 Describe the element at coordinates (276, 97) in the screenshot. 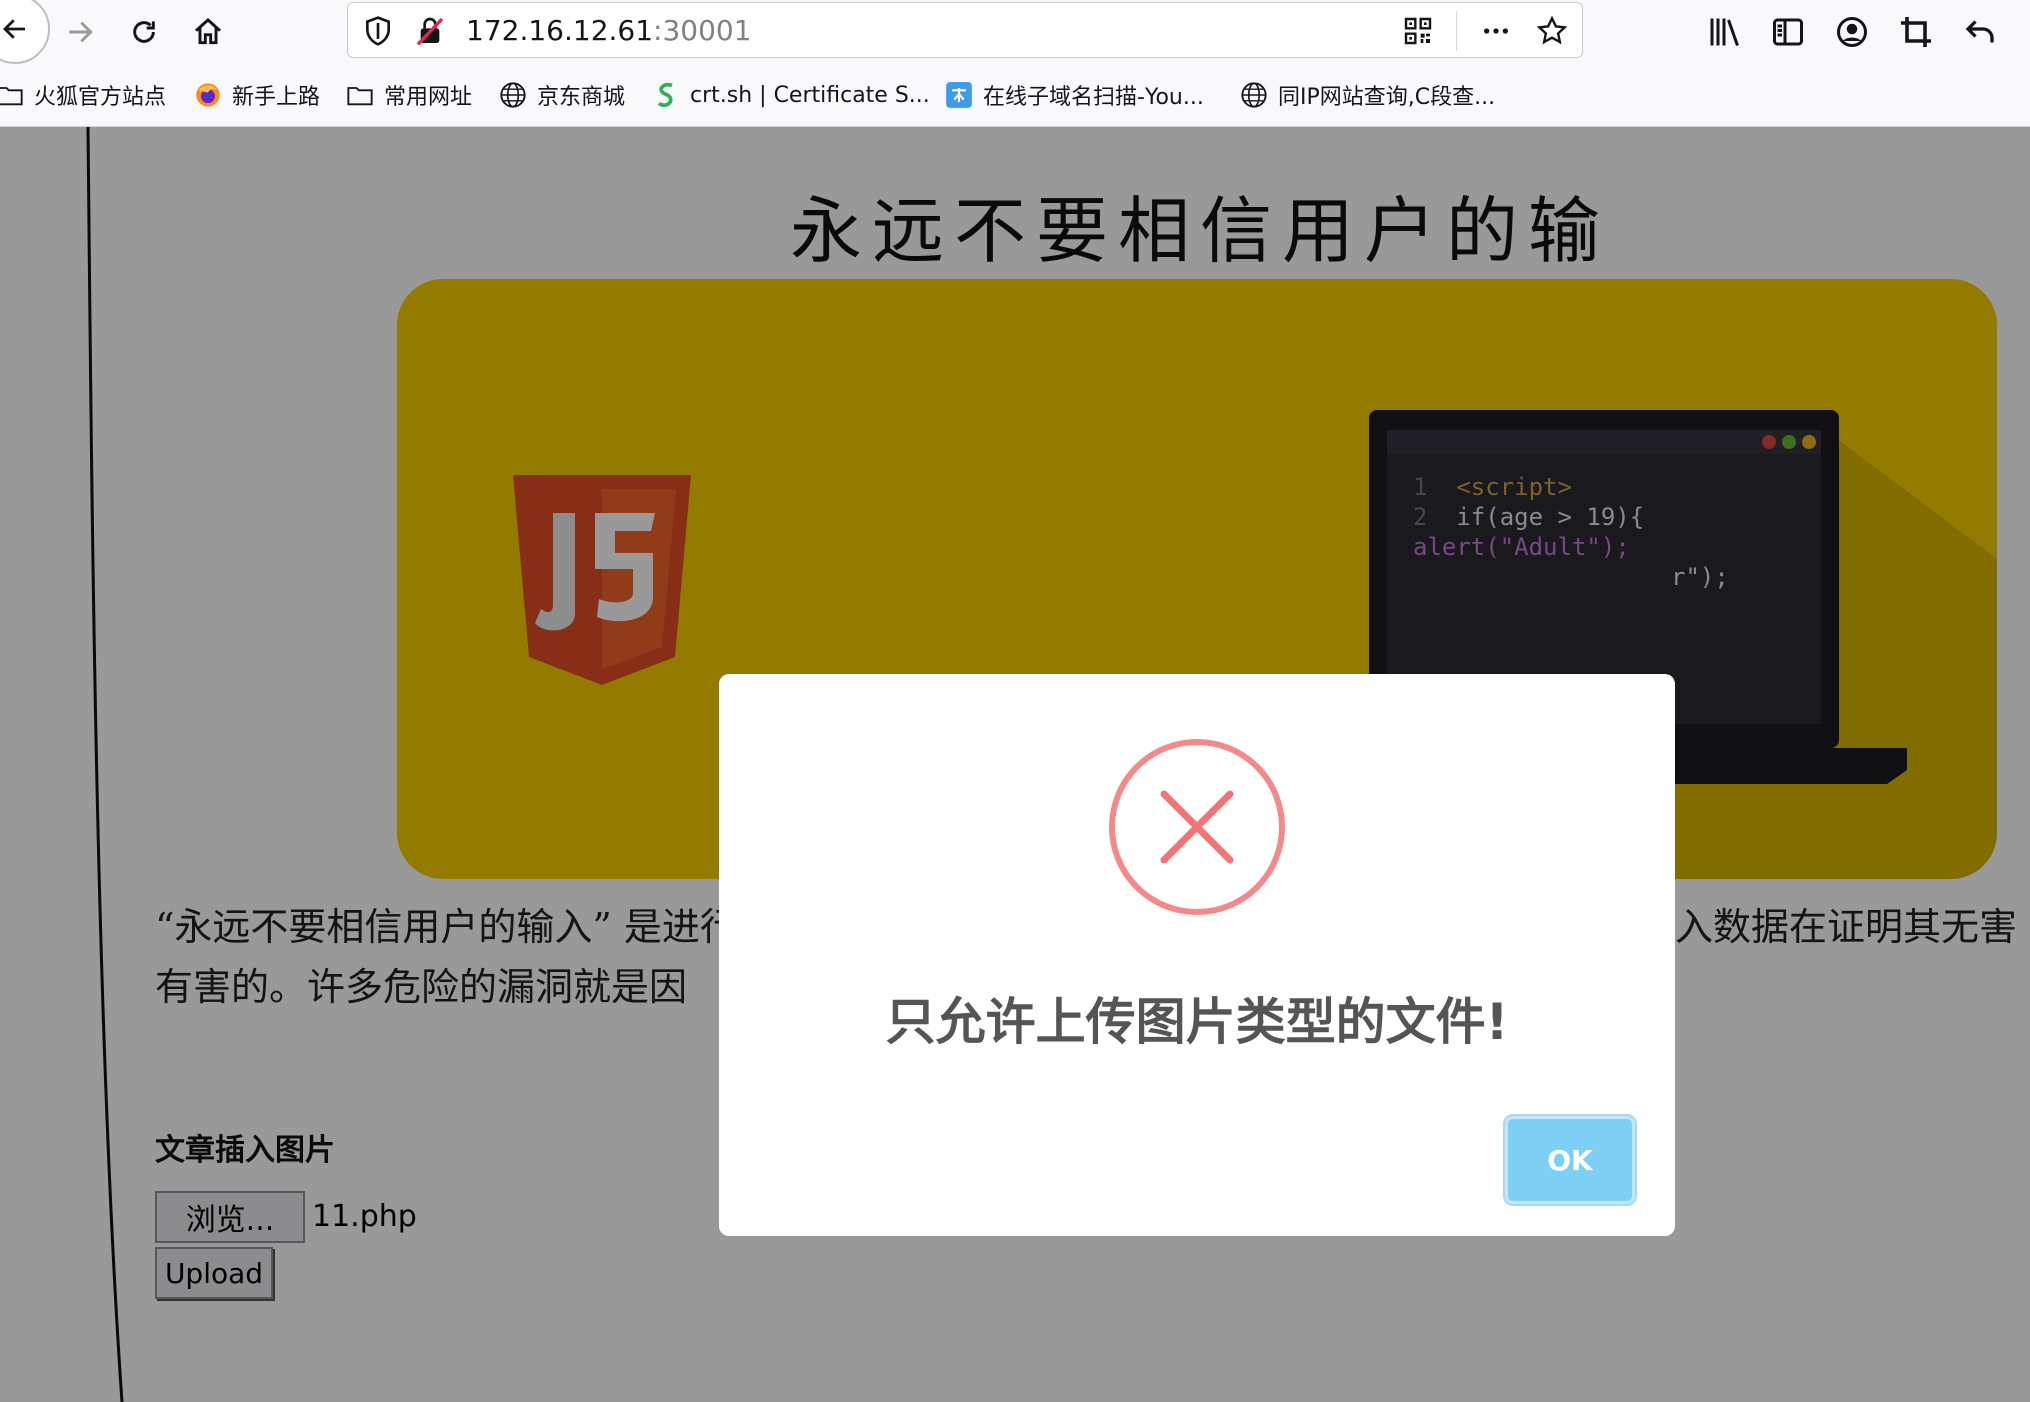

I see `bookmark-label: 新手上路` at that location.